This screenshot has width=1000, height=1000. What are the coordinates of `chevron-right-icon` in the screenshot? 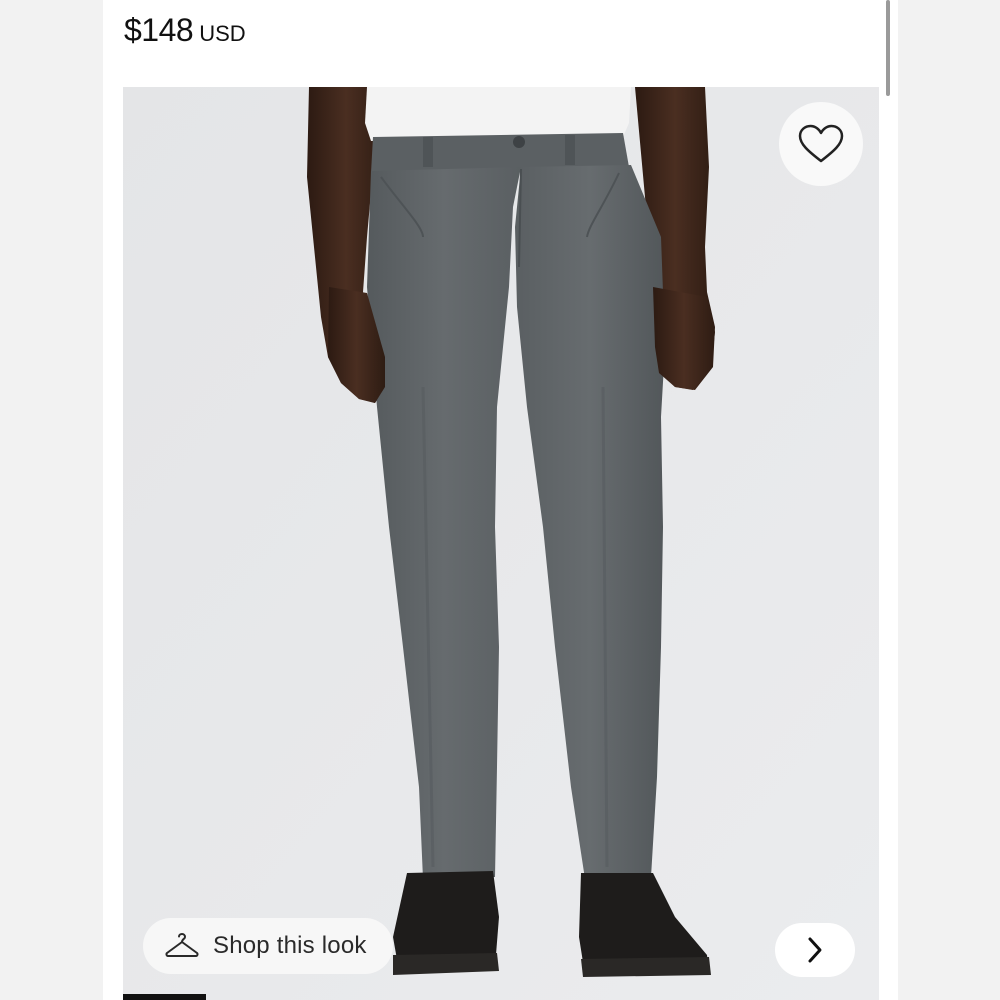 It's located at (815, 950).